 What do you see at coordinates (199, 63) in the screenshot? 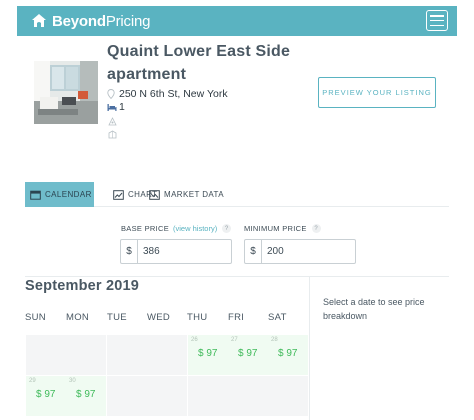
I see `listing-title: Quaint Lower East Side apartment` at bounding box center [199, 63].